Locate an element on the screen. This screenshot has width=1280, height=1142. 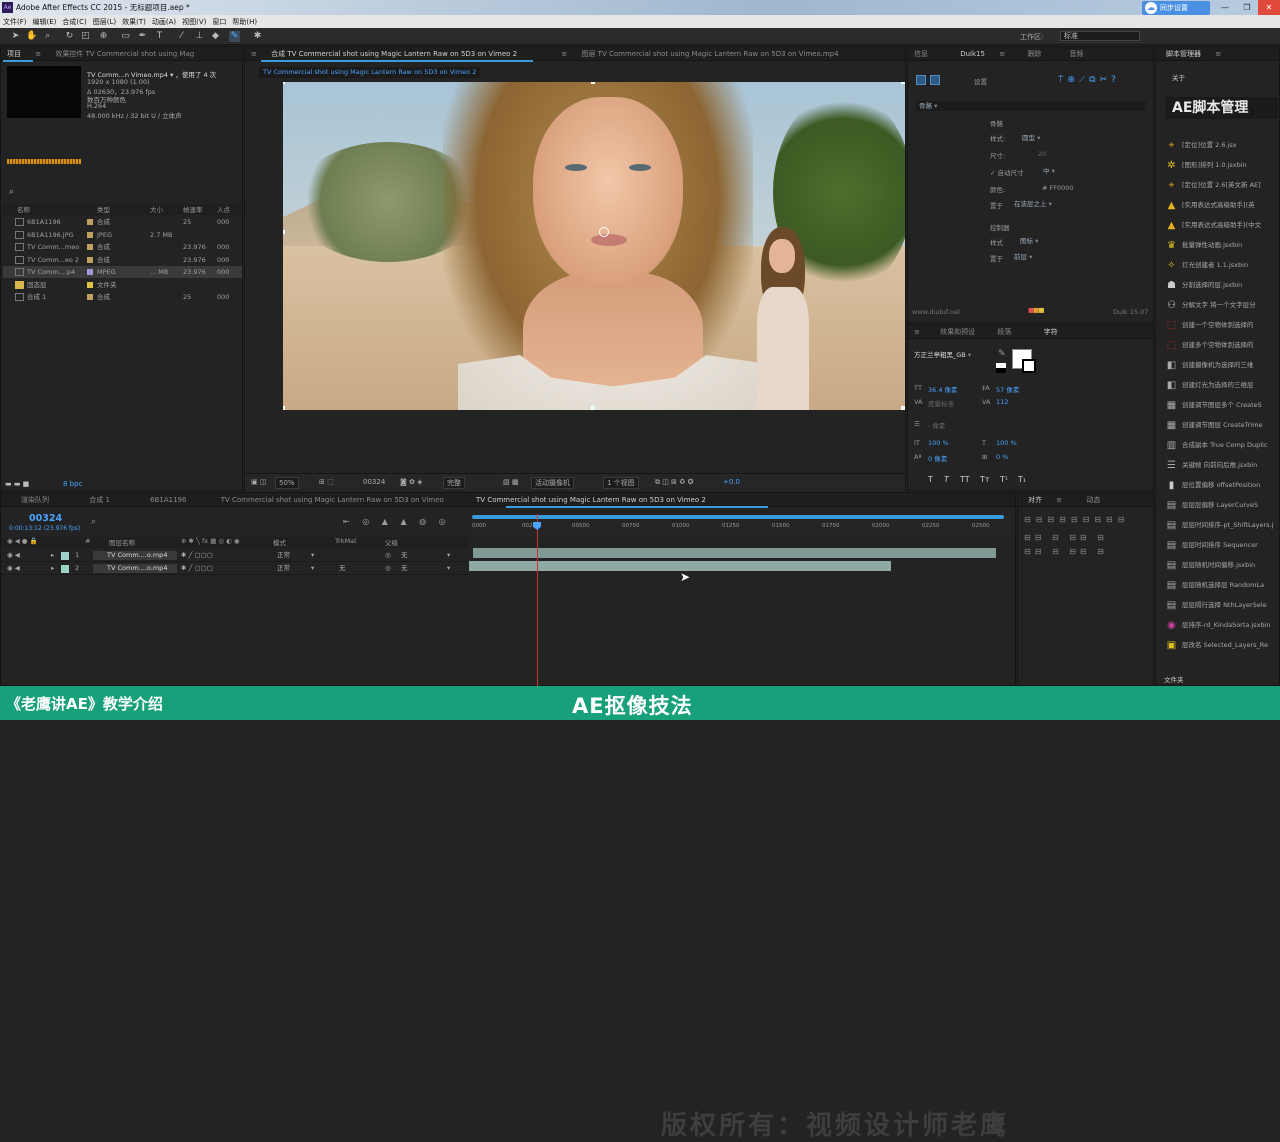
vertical-scale-value: 100 % is located at coordinates (938, 443).